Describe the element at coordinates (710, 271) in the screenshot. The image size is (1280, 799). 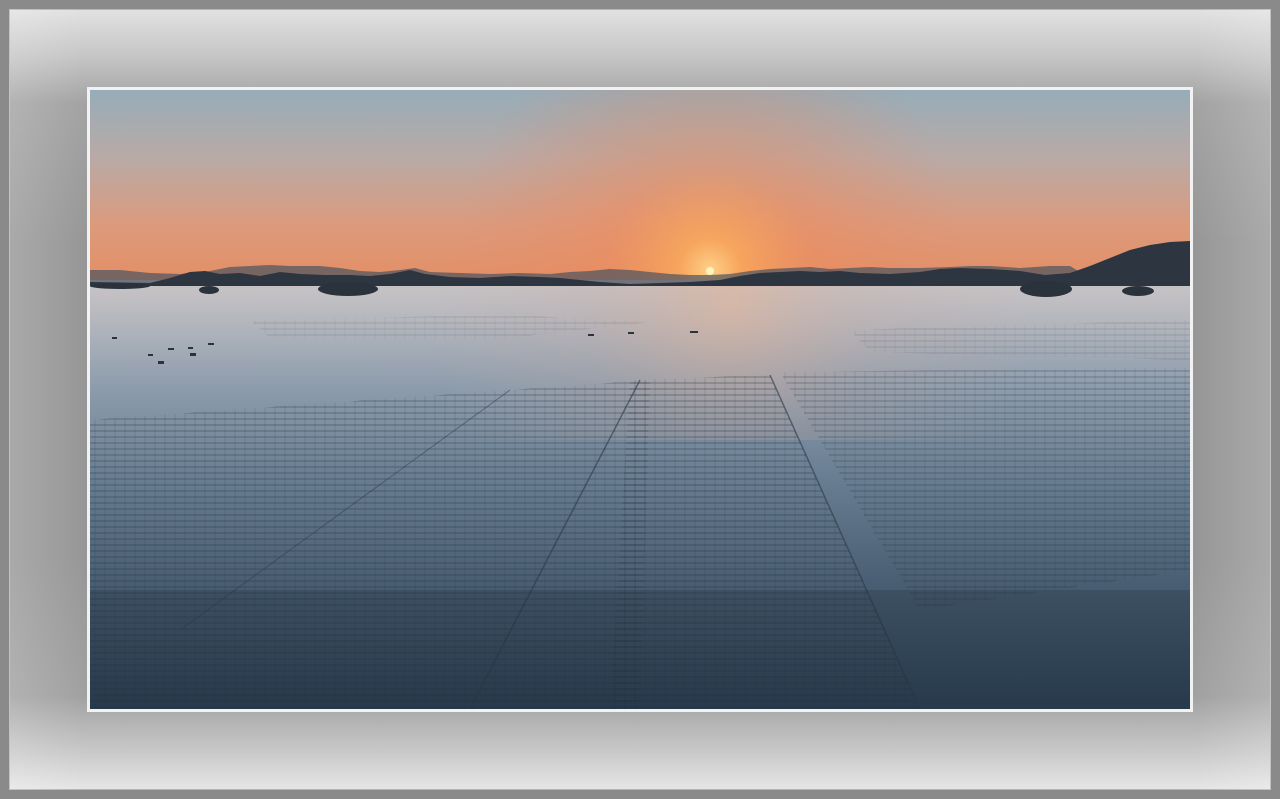
I see `sun` at that location.